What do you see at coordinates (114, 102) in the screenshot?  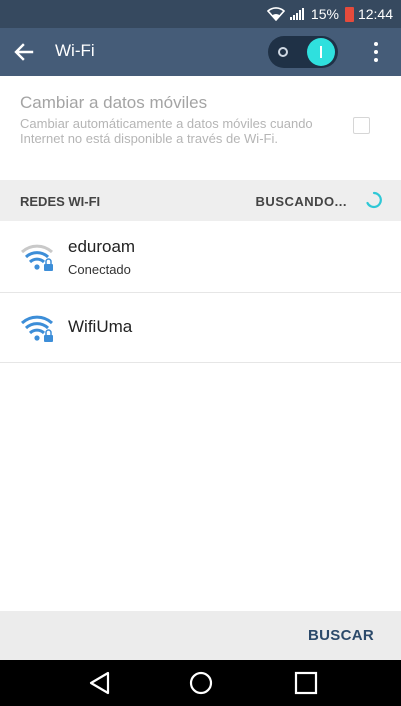 I see `mobile-data-title: Cambiar a datos móviles` at bounding box center [114, 102].